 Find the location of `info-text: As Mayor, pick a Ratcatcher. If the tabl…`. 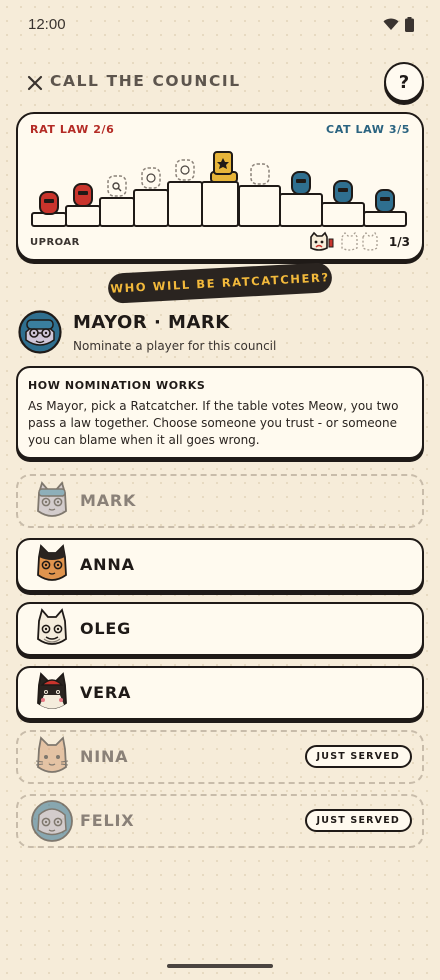

info-text: As Mayor, pick a Ratcatcher. If the tabl… is located at coordinates (213, 423).